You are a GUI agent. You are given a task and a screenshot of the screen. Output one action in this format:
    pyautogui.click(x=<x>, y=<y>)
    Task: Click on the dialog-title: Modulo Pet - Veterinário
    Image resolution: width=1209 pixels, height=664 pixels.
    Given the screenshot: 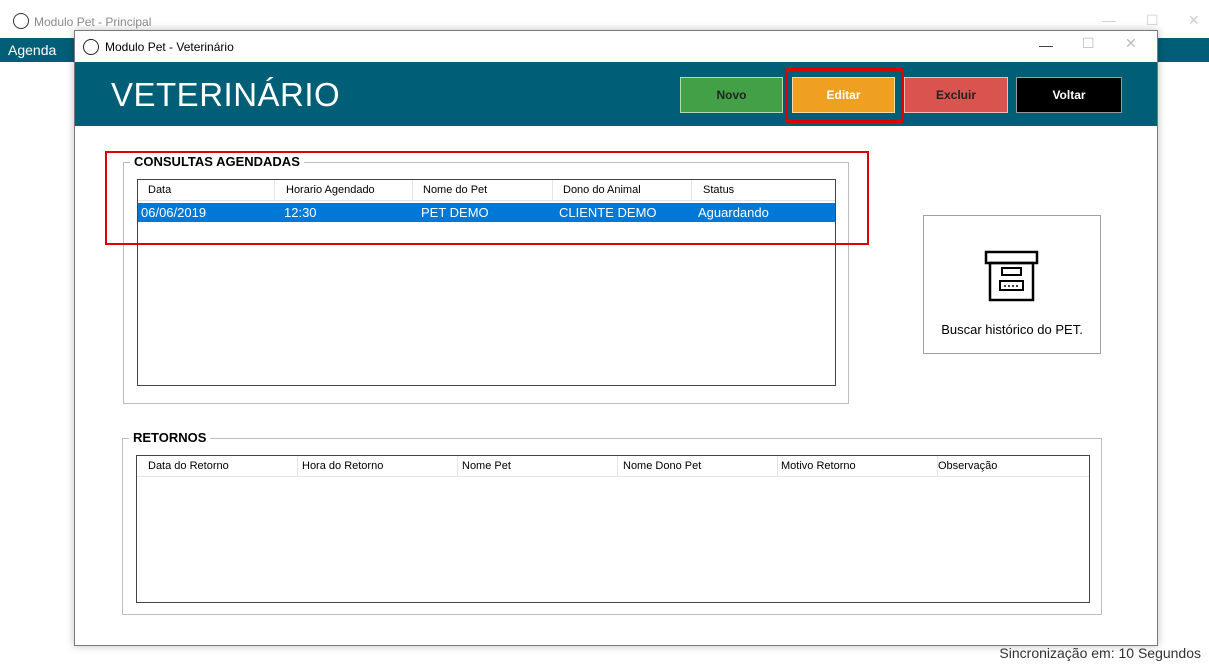 What is the action you would take?
    pyautogui.click(x=169, y=47)
    